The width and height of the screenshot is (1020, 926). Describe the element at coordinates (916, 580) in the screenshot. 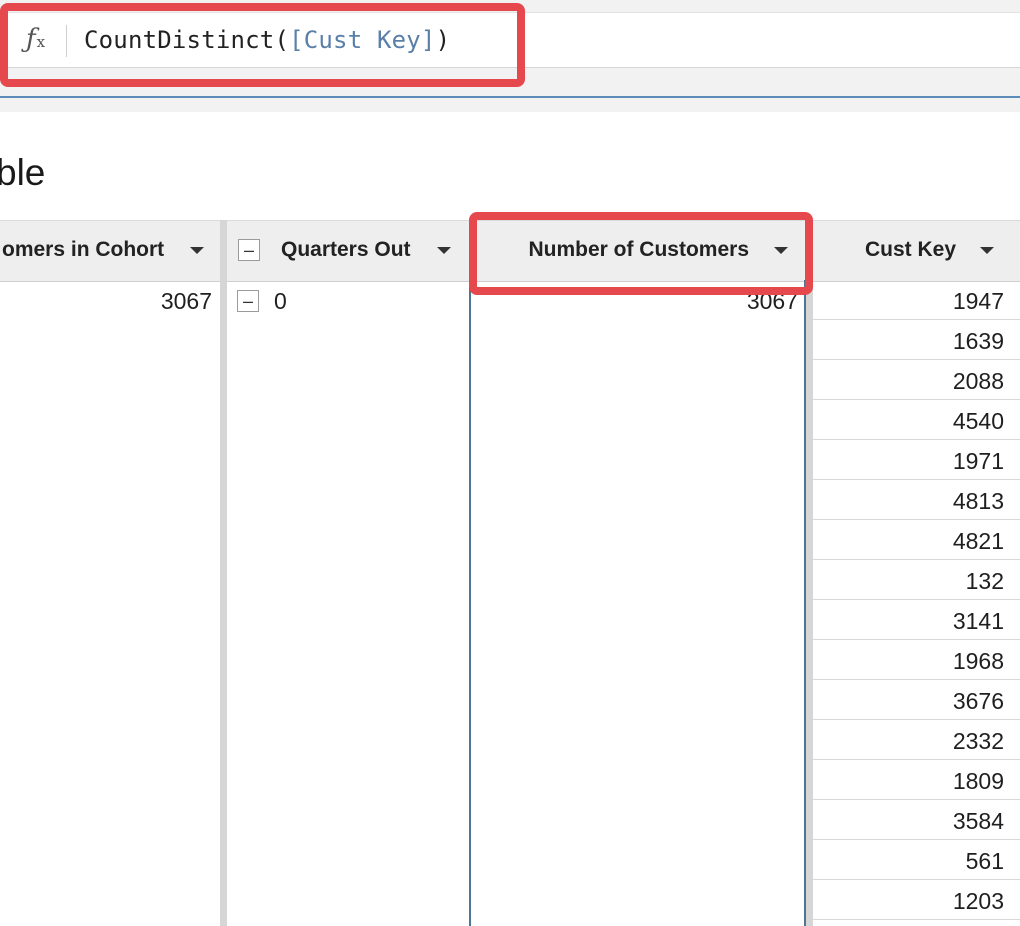

I see `table-row: 132` at that location.